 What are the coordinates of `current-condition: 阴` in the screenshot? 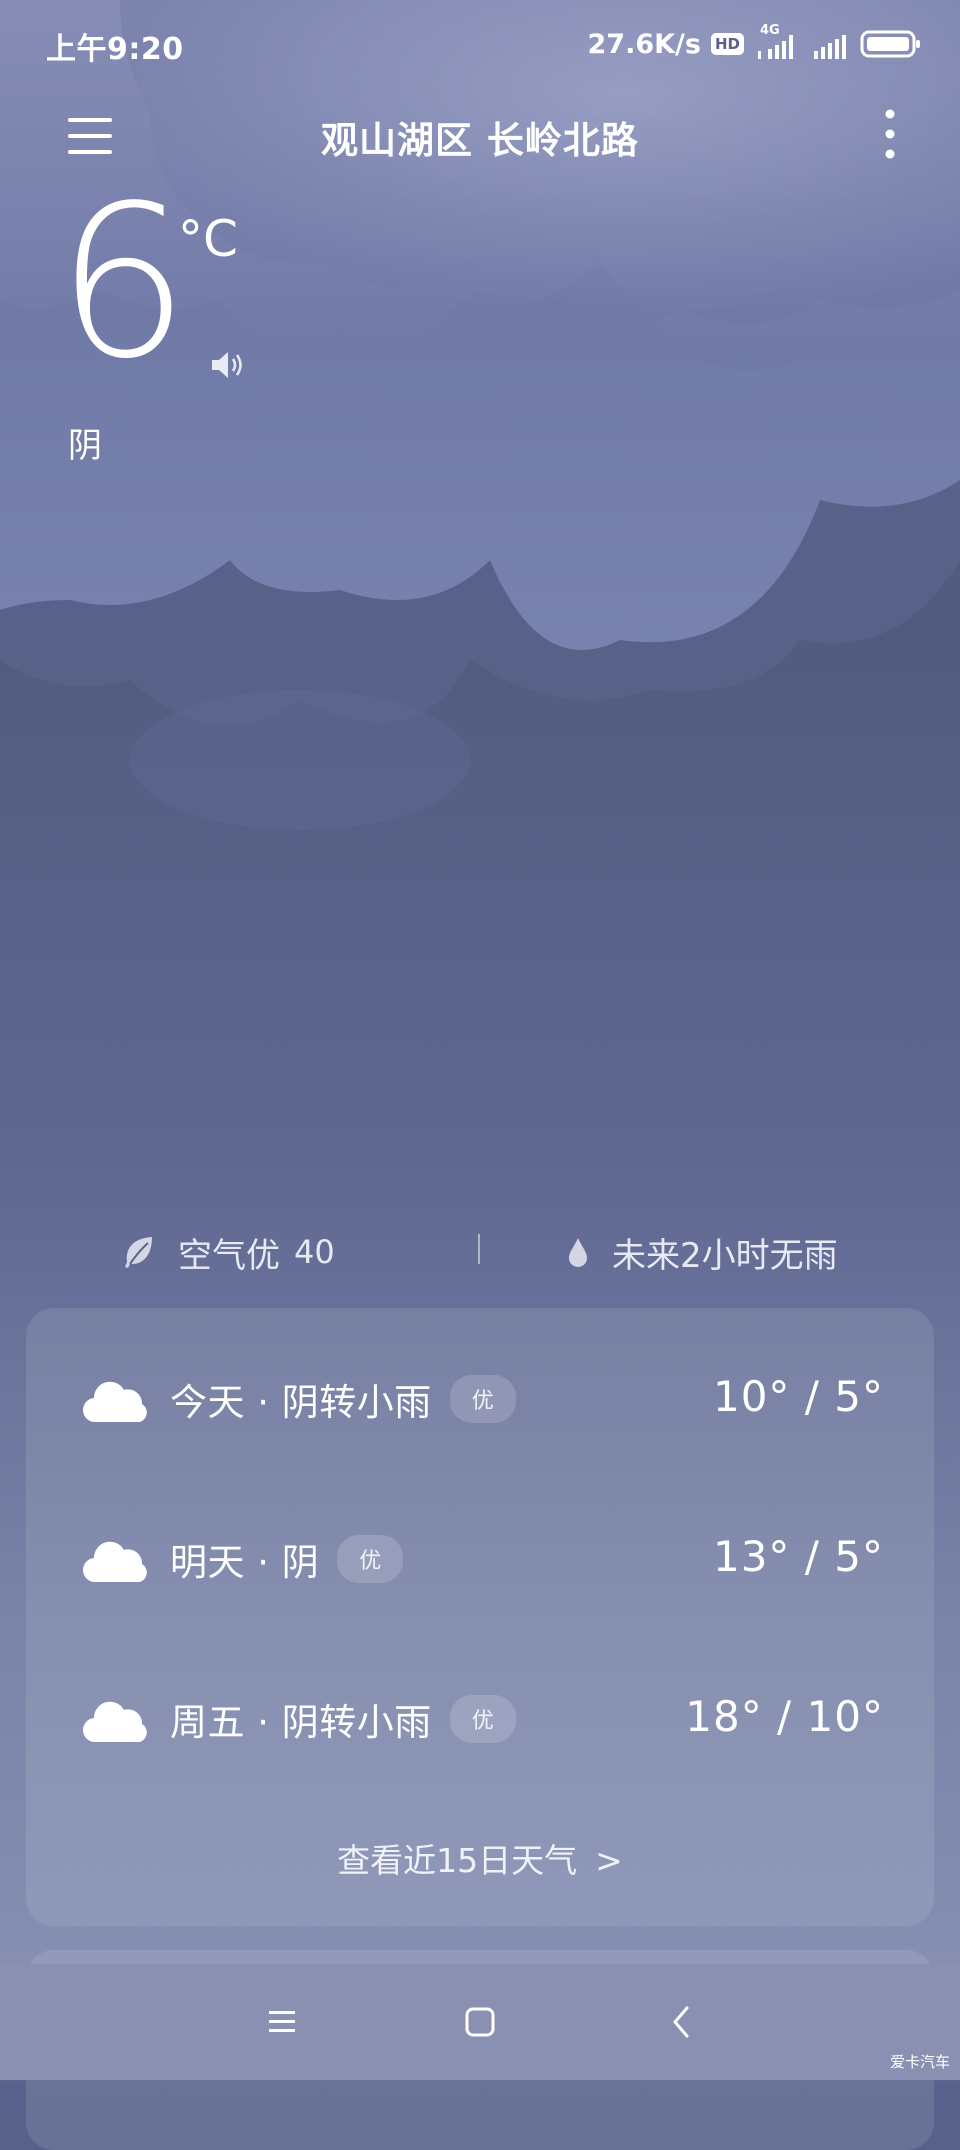 It's located at (85, 446).